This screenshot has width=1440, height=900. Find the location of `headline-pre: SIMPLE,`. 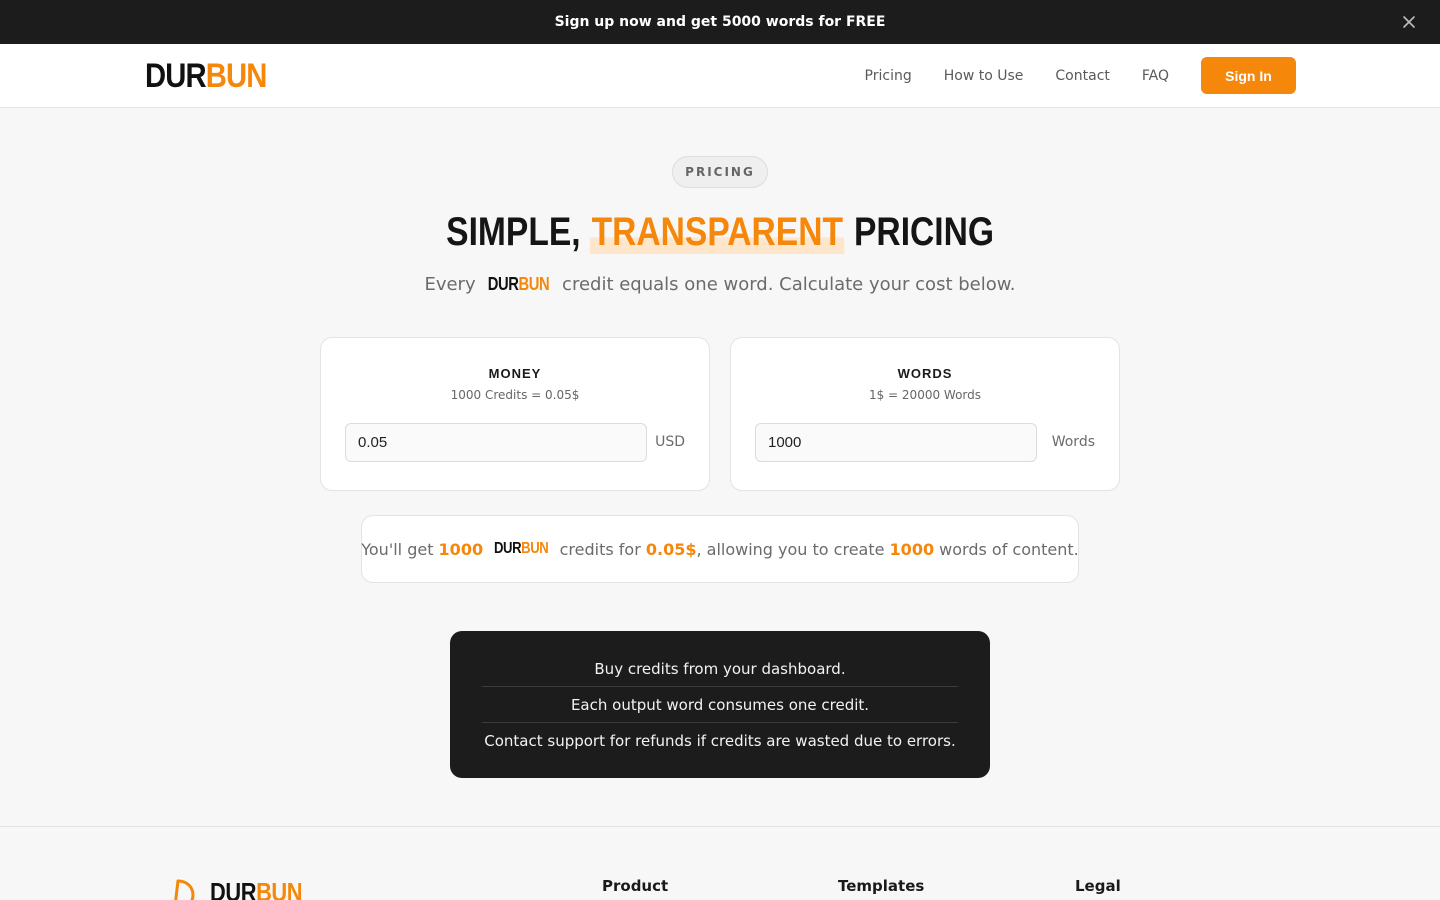

headline-pre: SIMPLE, is located at coordinates (518, 232).